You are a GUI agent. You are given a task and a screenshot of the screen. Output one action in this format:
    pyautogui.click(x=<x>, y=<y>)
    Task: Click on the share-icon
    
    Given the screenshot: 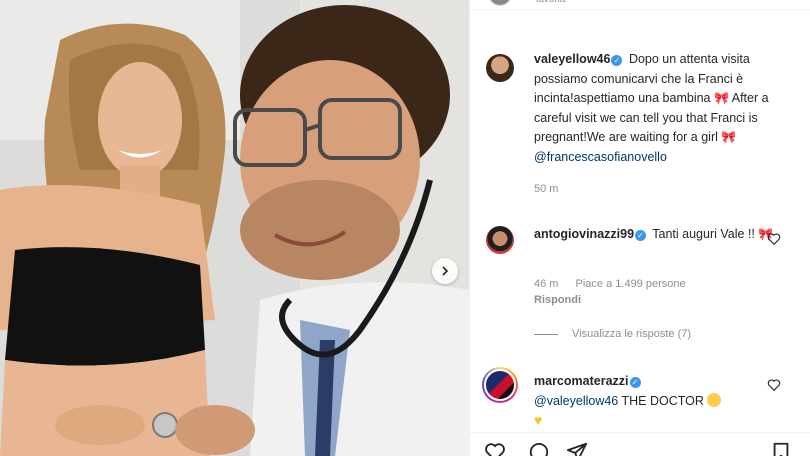 What is the action you would take?
    pyautogui.click(x=577, y=448)
    